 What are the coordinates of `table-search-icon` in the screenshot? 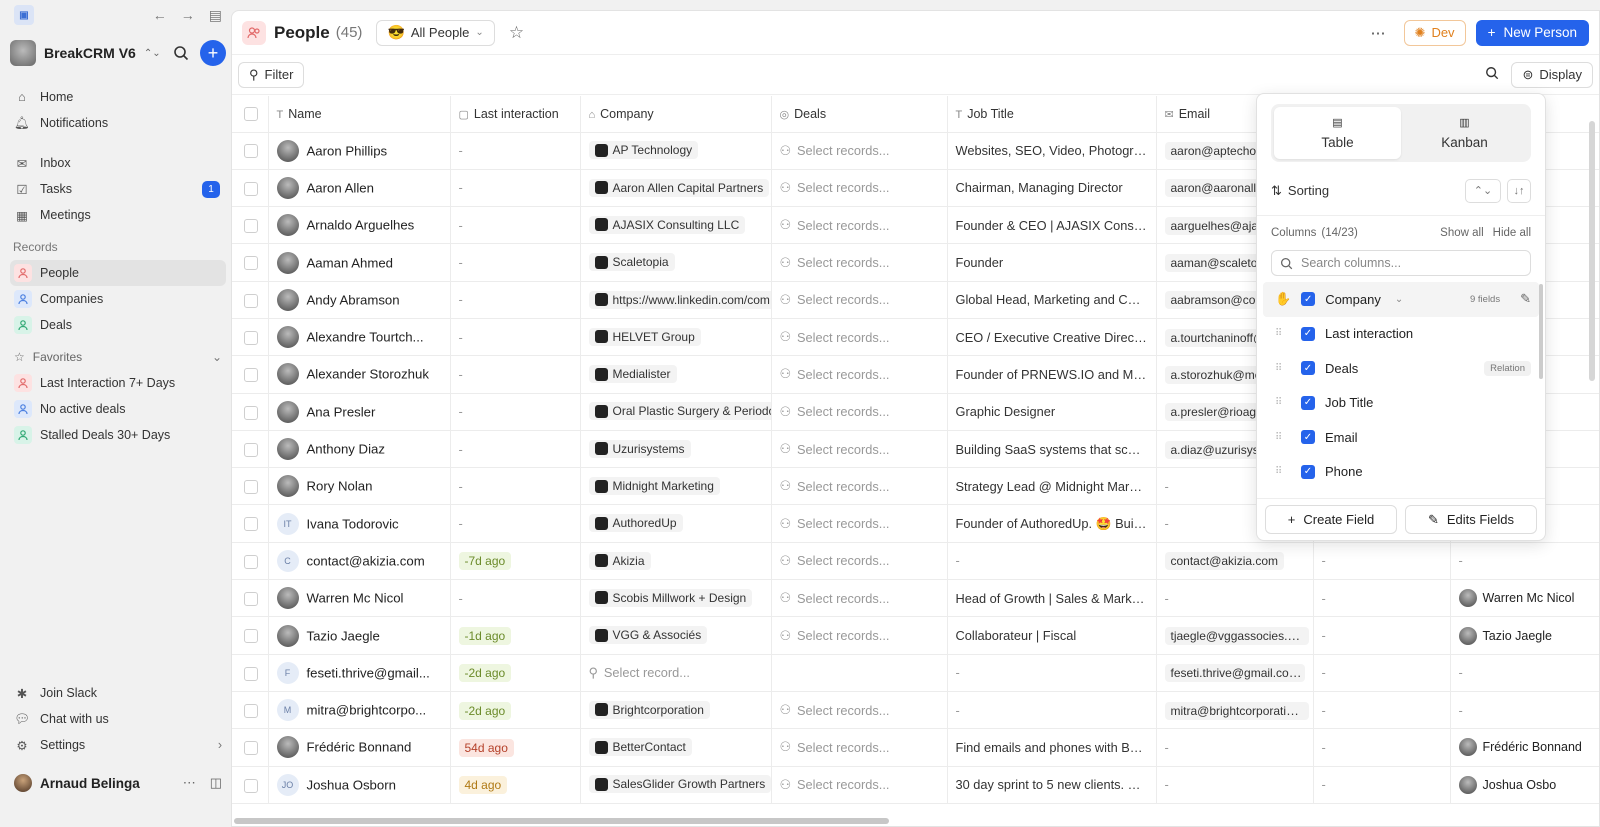 It's located at (1492, 74).